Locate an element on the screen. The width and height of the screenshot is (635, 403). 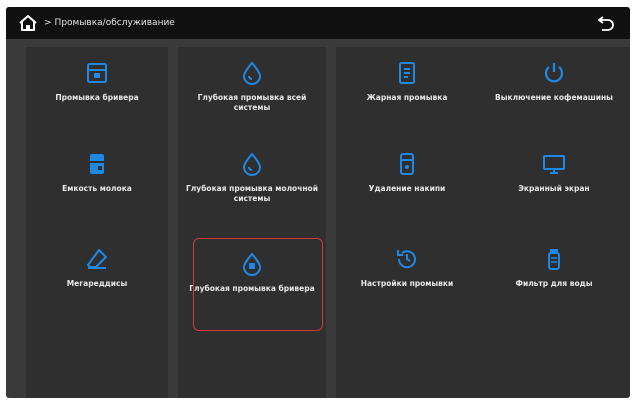
top-bar: > Промывка/обслуживание is located at coordinates (318, 23).